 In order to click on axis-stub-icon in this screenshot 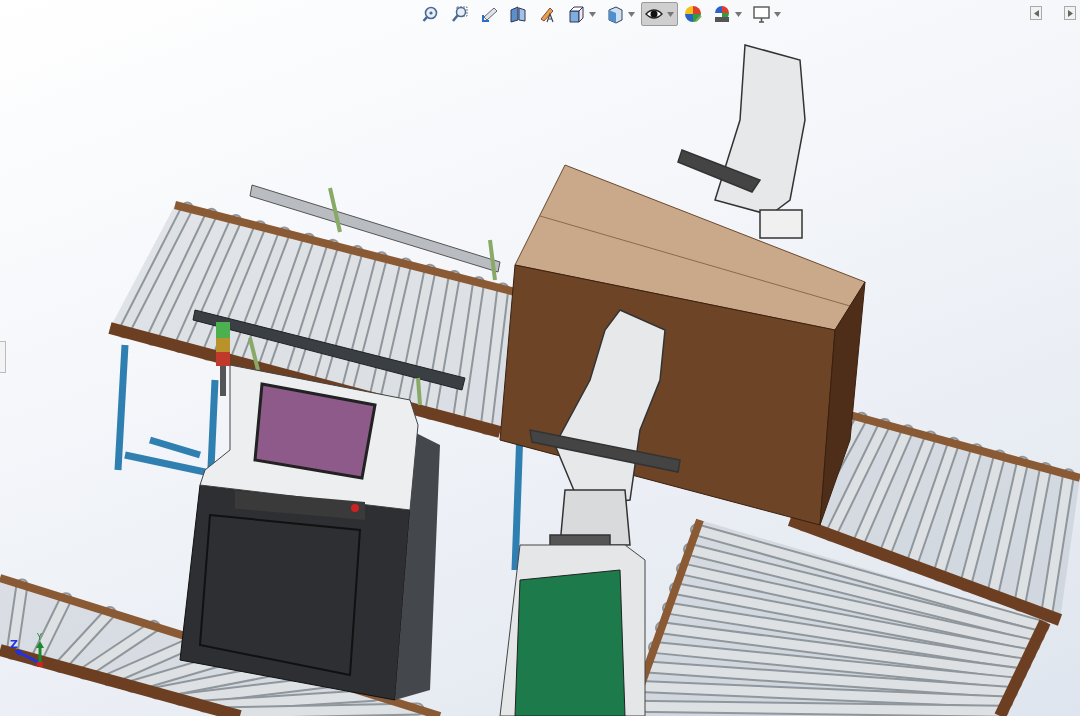, I will do `click(40, 664)`.